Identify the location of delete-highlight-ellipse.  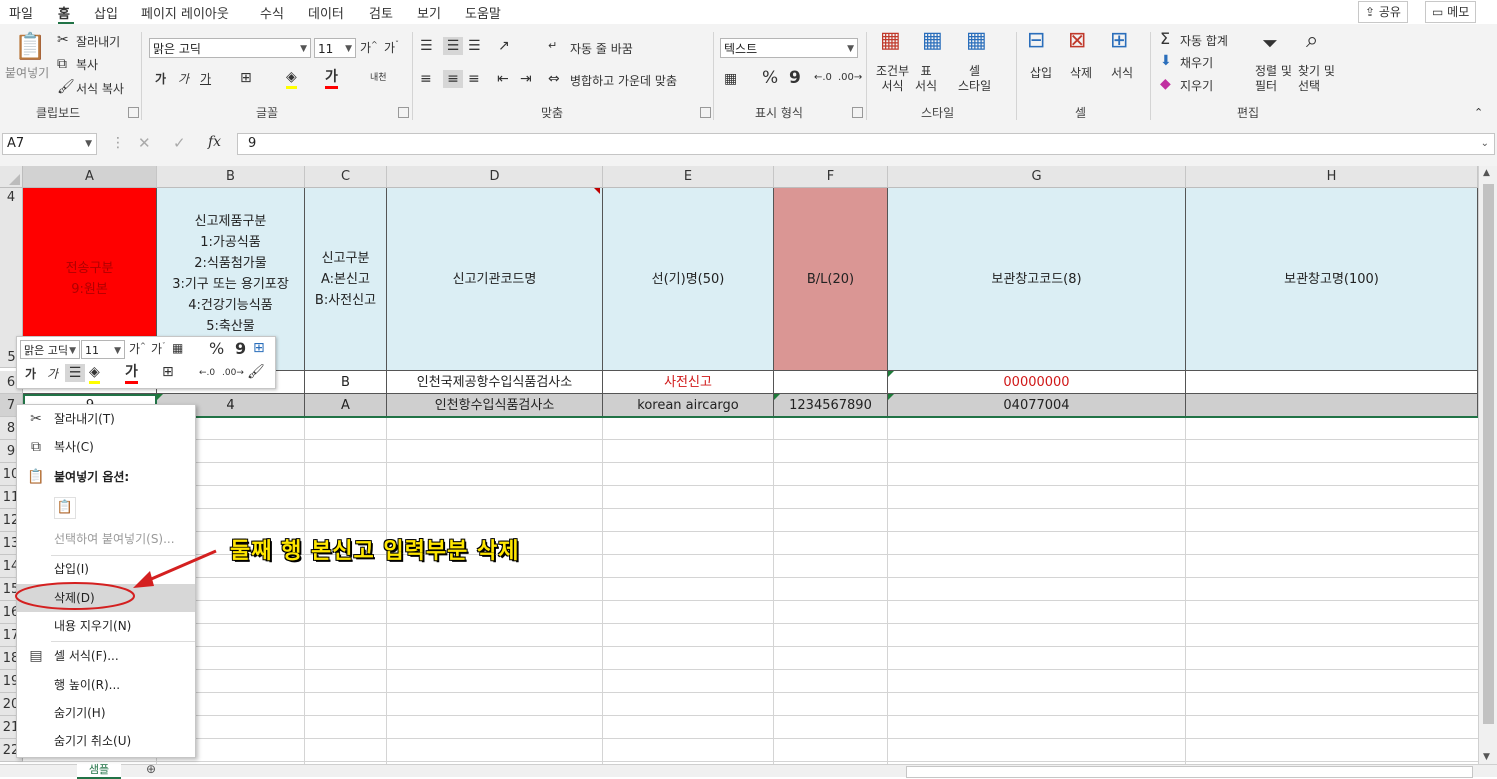
(75, 596).